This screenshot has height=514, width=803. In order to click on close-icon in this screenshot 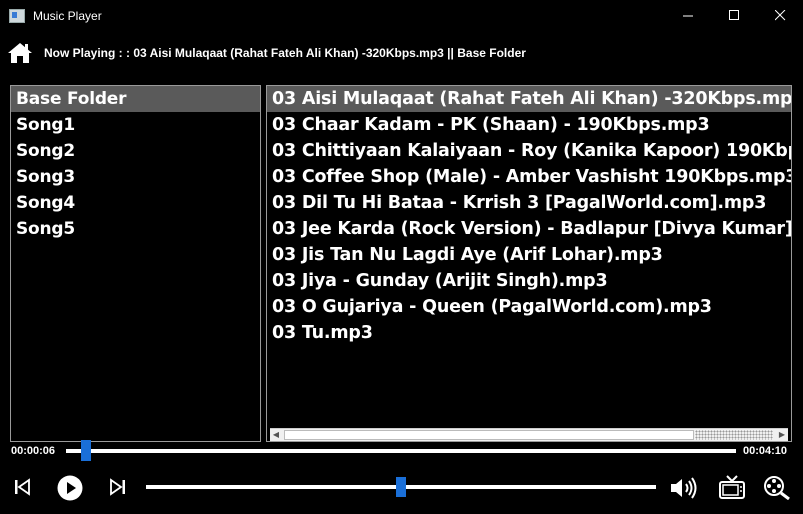, I will do `click(779, 15)`.